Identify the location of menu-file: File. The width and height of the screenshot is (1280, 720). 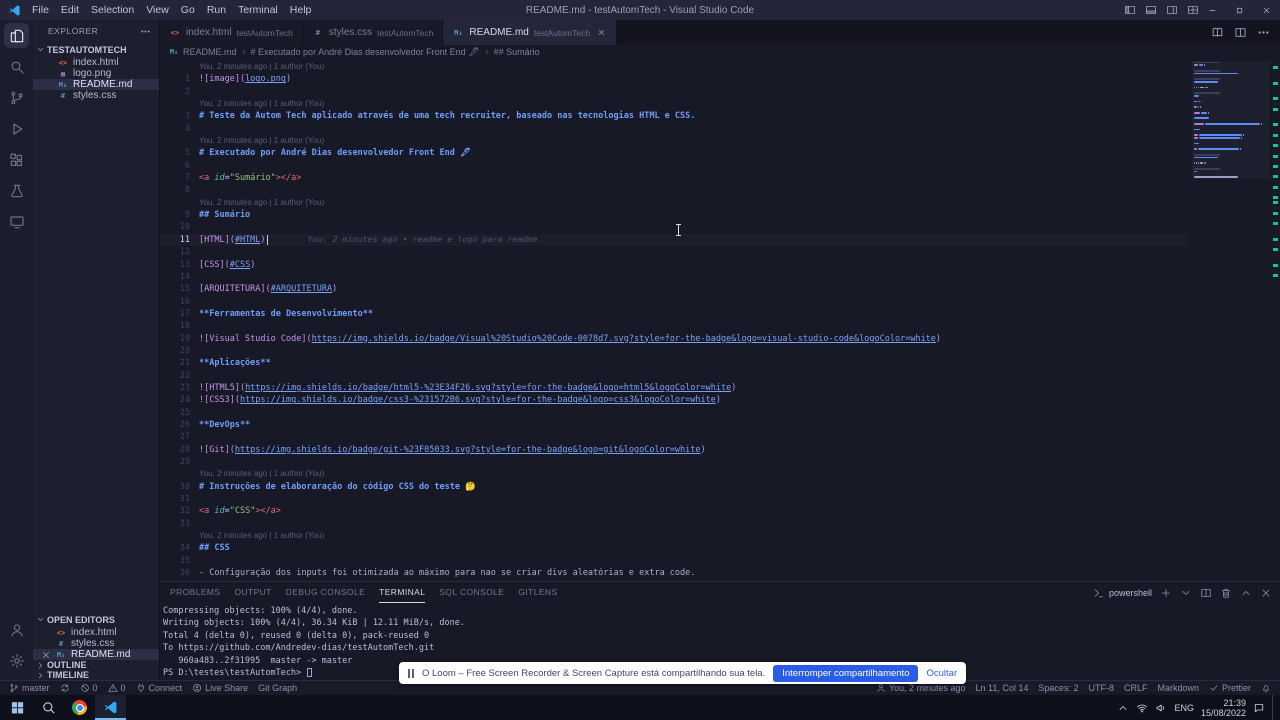
(40, 10).